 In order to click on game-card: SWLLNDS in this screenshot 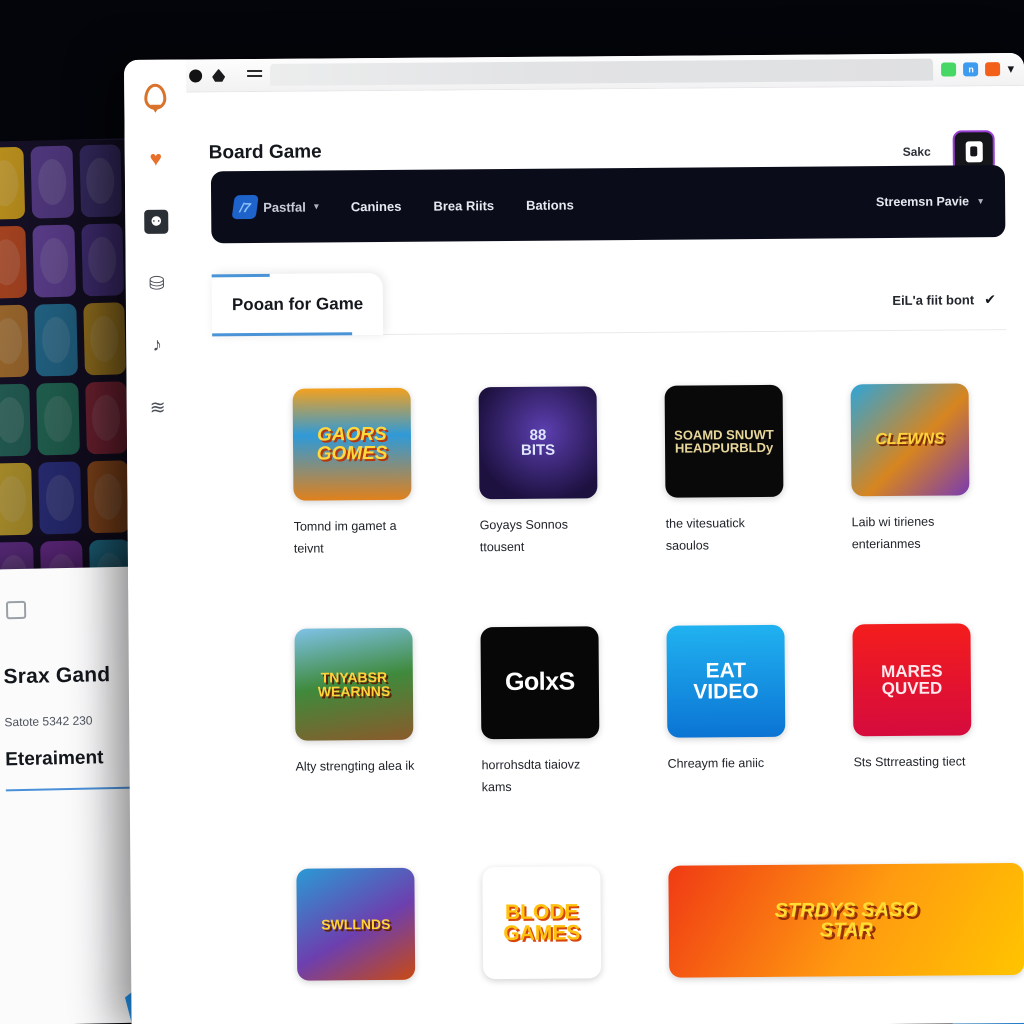, I will do `click(369, 924)`.